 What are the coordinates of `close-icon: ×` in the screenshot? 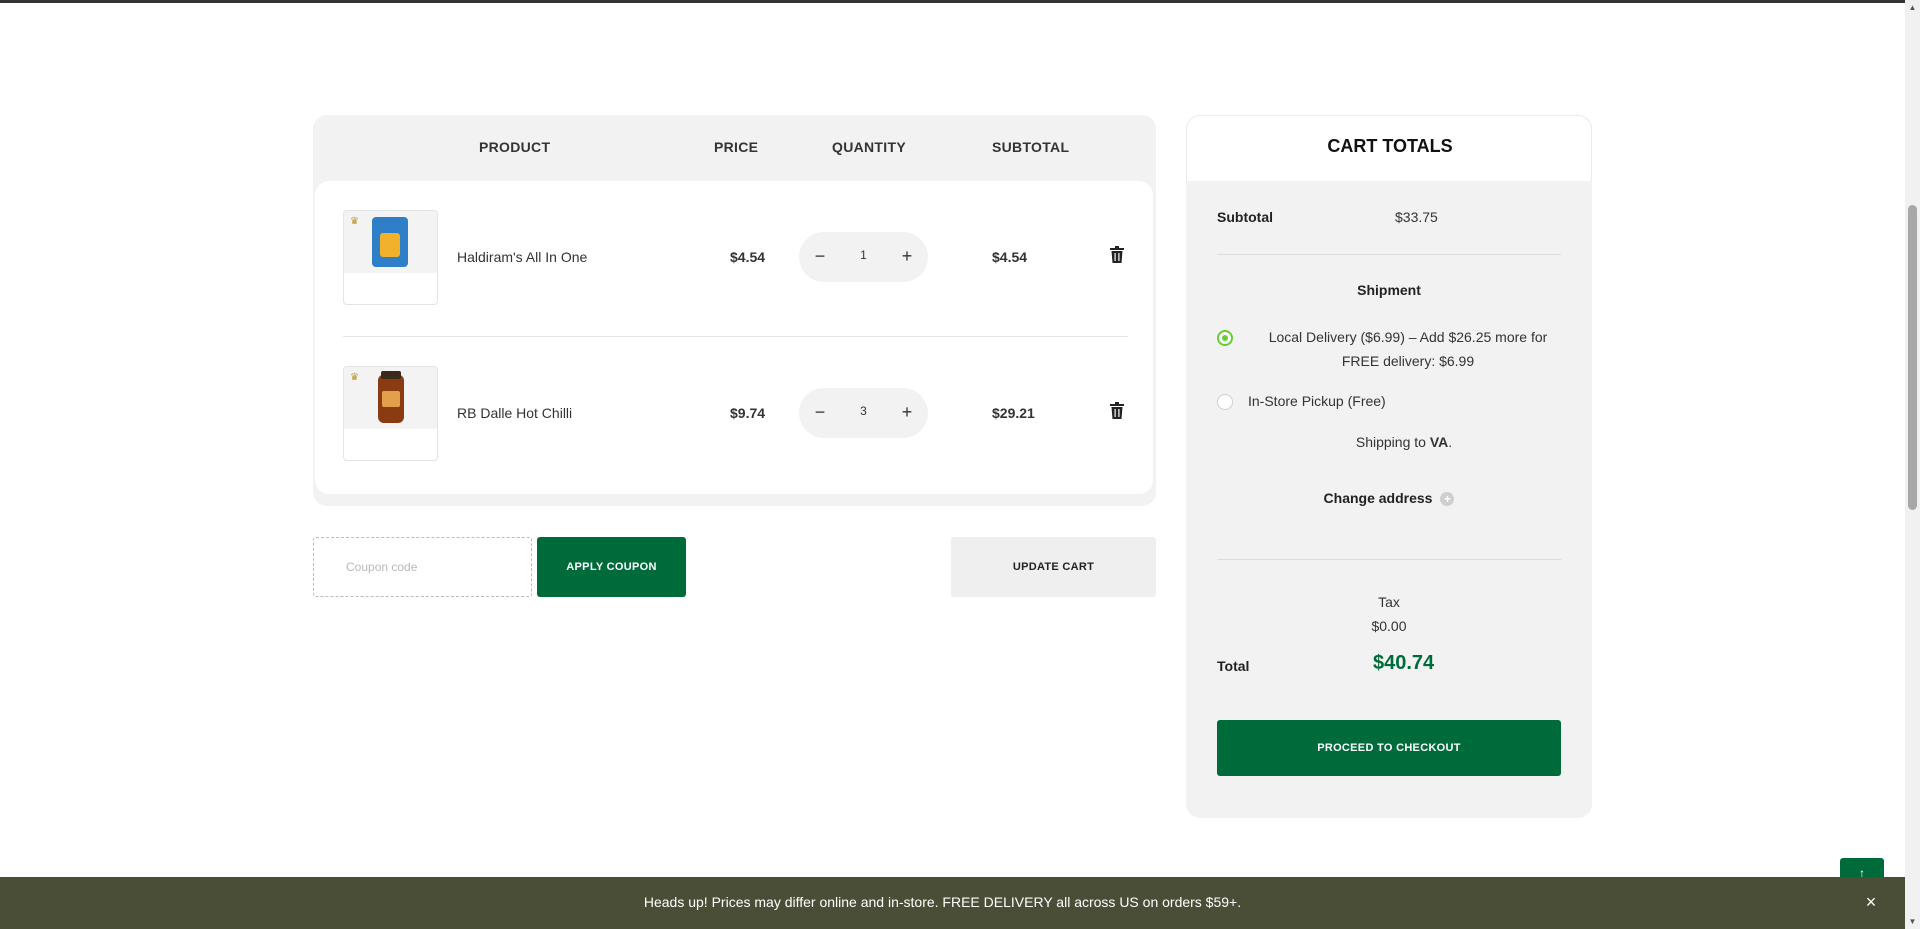 It's located at (1871, 902).